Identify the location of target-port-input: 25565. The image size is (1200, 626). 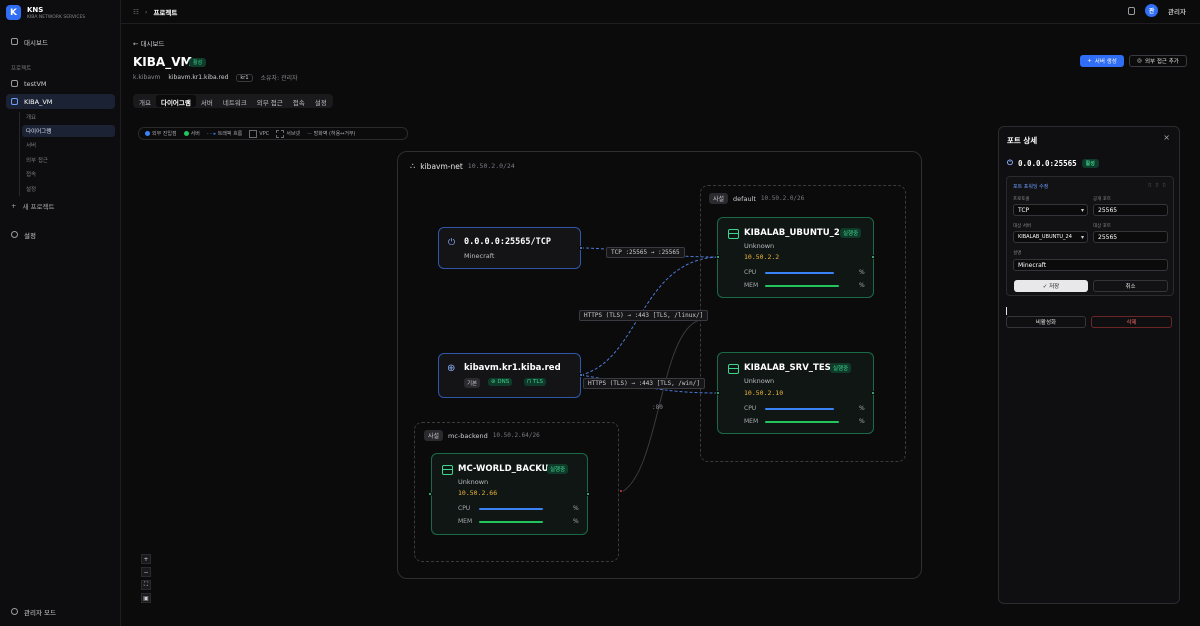
(1130, 237).